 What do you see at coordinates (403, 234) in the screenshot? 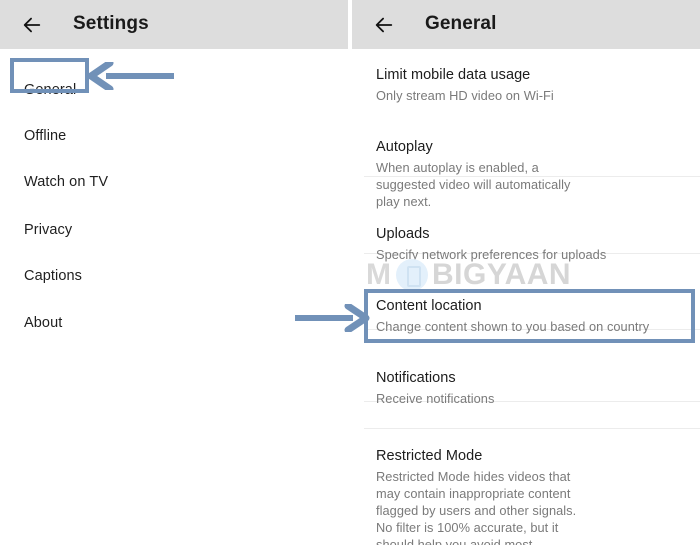
I see `setting-title: Uploads` at bounding box center [403, 234].